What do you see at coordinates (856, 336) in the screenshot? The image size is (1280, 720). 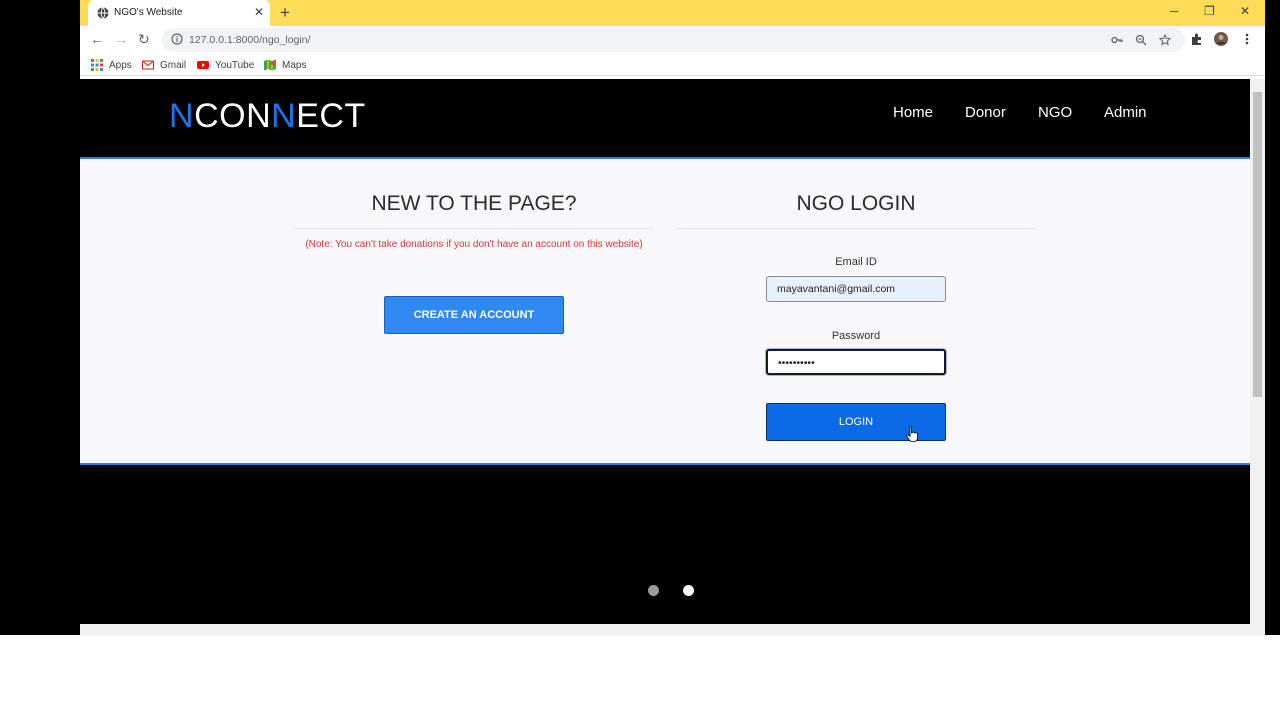 I see `password-label: Password` at bounding box center [856, 336].